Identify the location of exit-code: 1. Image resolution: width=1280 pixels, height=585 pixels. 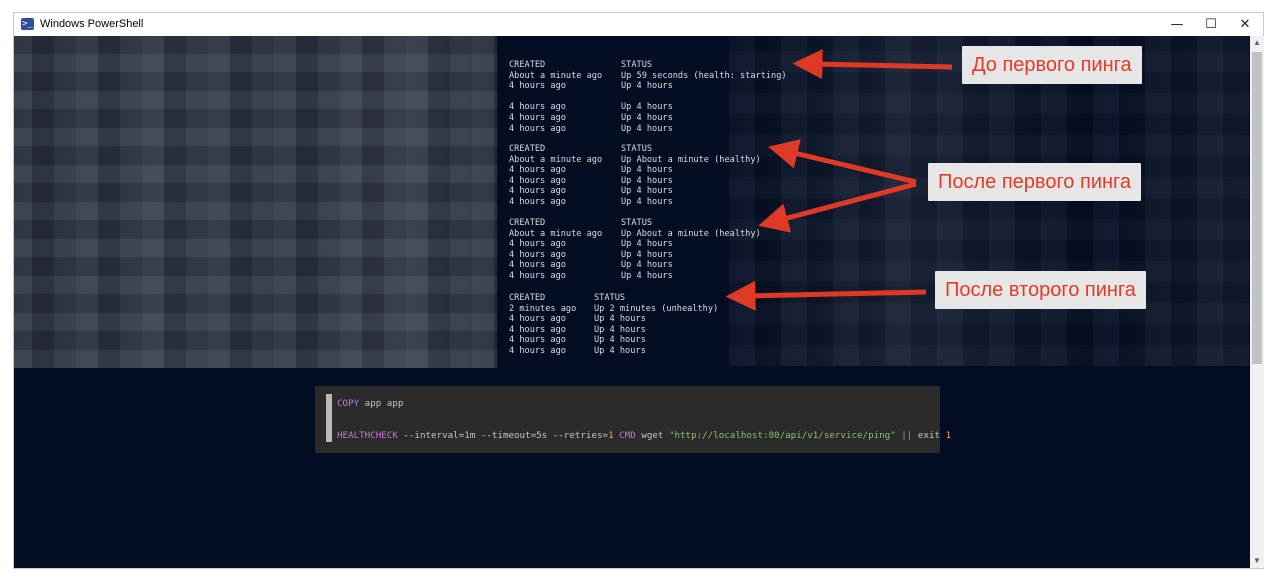
(948, 435).